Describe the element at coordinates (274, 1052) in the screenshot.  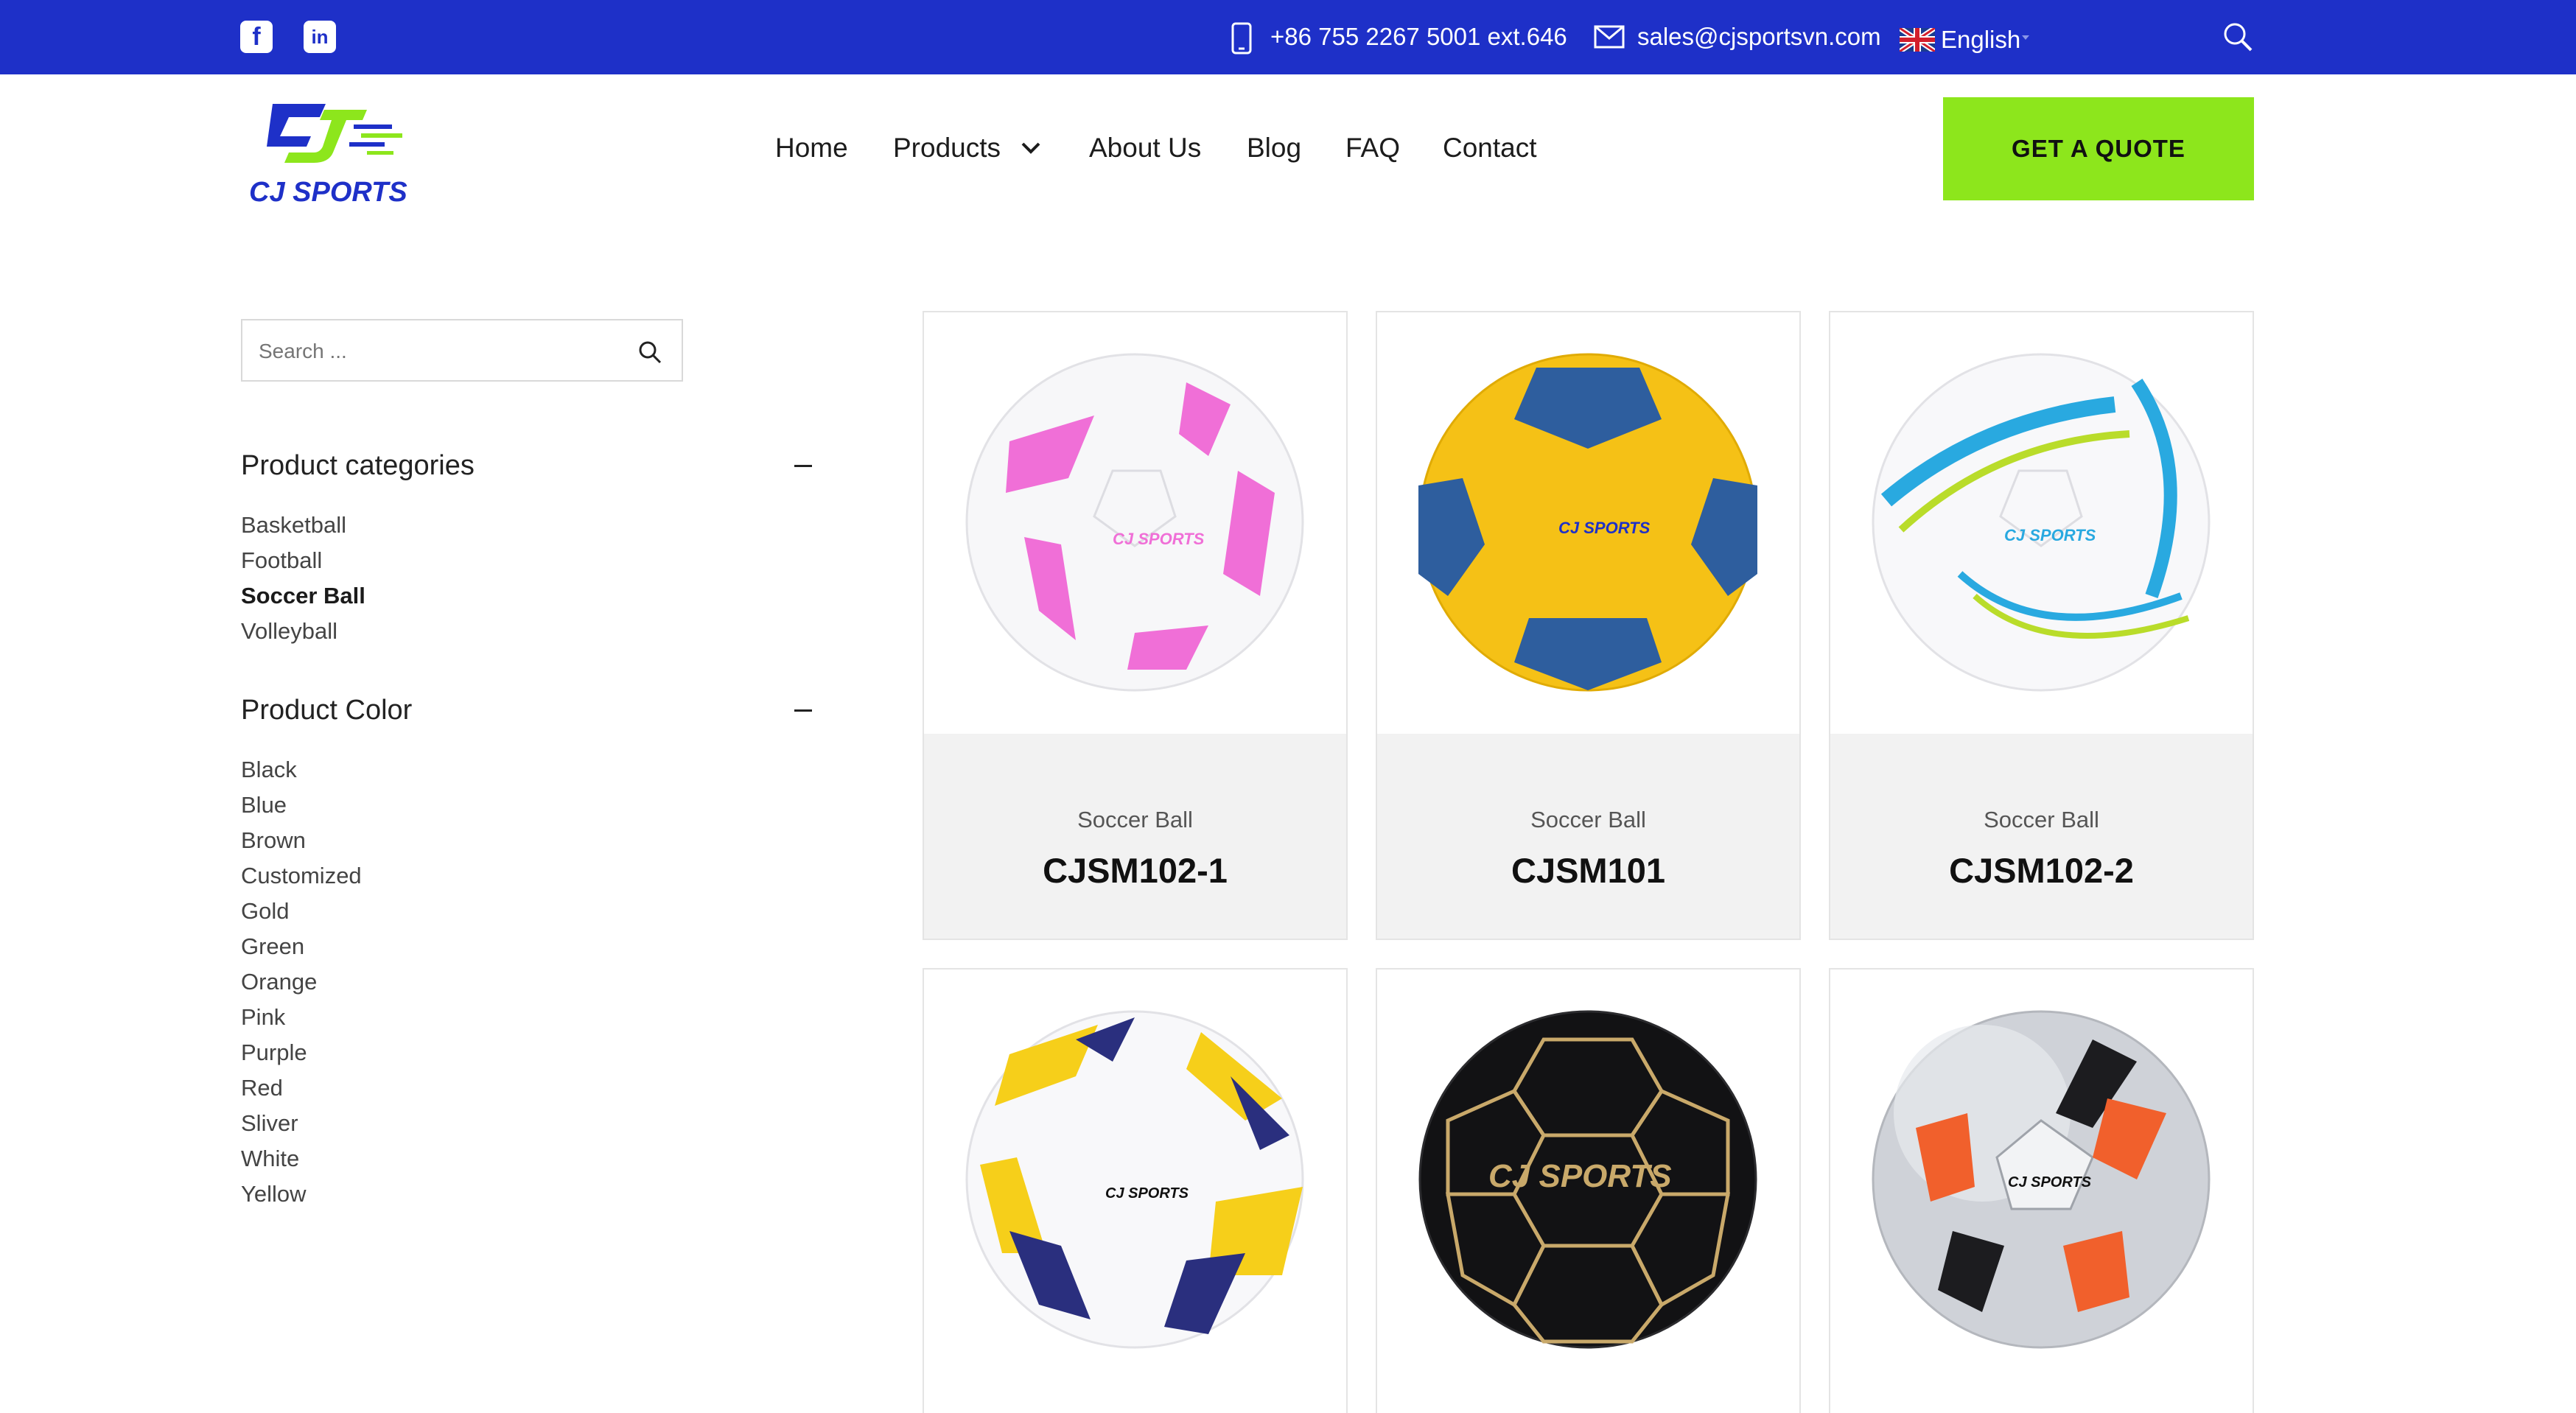
I see `color-purple: Purple` at that location.